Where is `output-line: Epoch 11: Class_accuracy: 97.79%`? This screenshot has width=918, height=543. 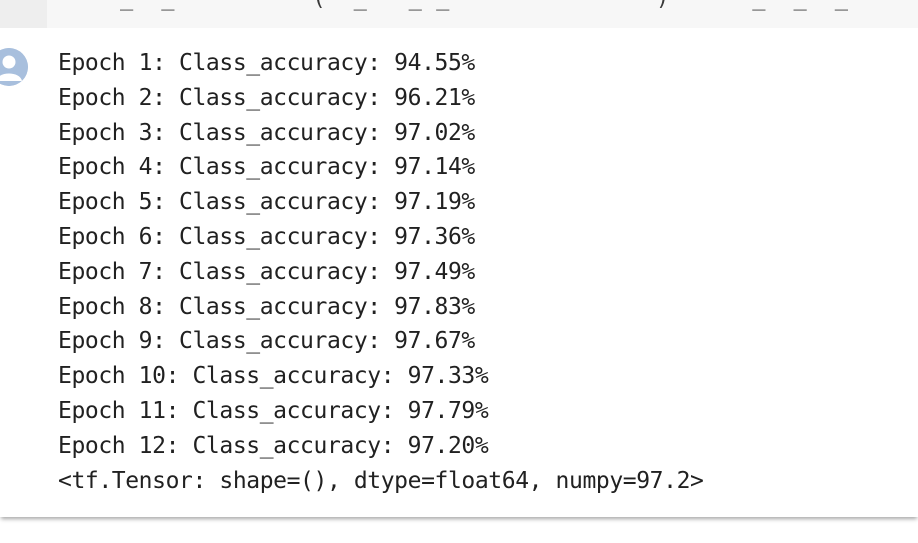
output-line: Epoch 11: Class_accuracy: 97.79% is located at coordinates (273, 410).